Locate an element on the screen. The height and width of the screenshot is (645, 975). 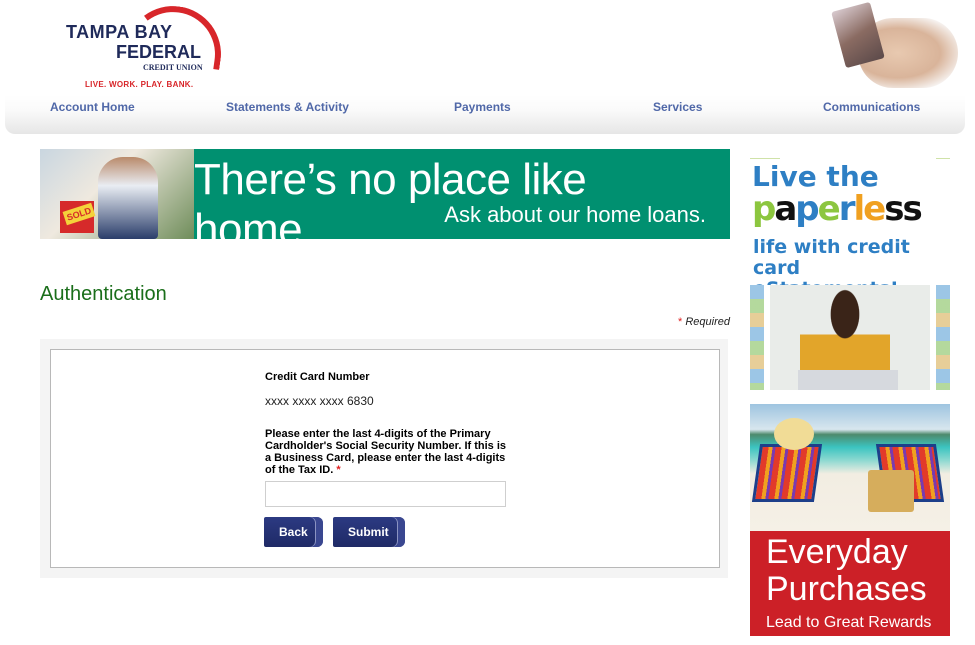
woman-laptop-photo is located at coordinates (850, 337).